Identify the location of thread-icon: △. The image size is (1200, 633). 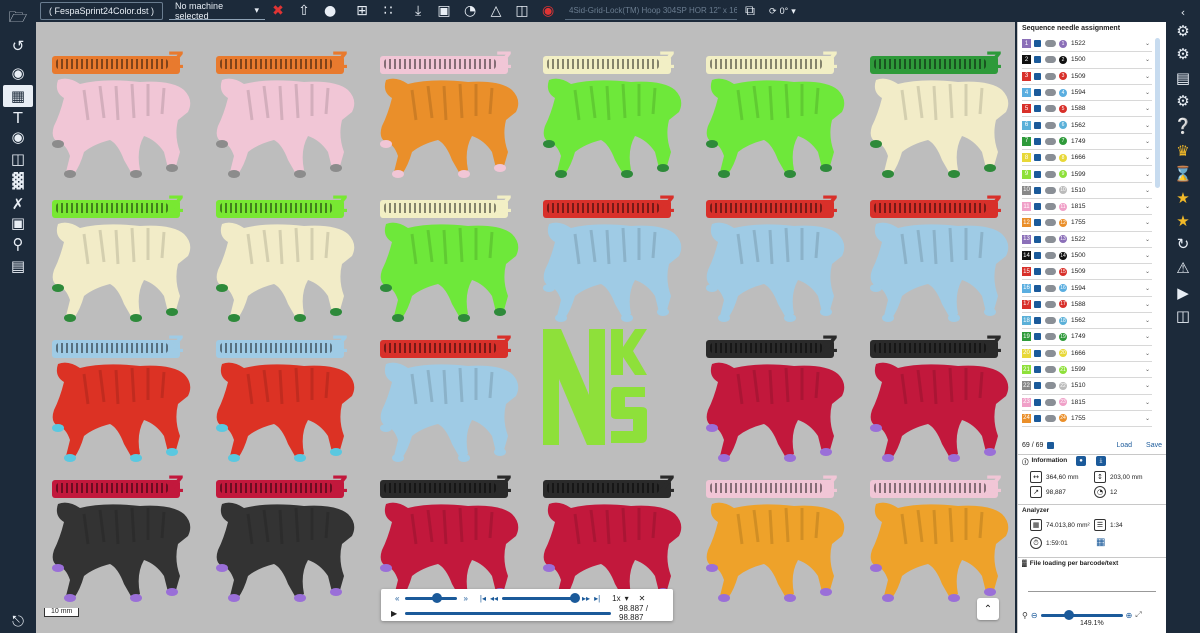
(496, 11).